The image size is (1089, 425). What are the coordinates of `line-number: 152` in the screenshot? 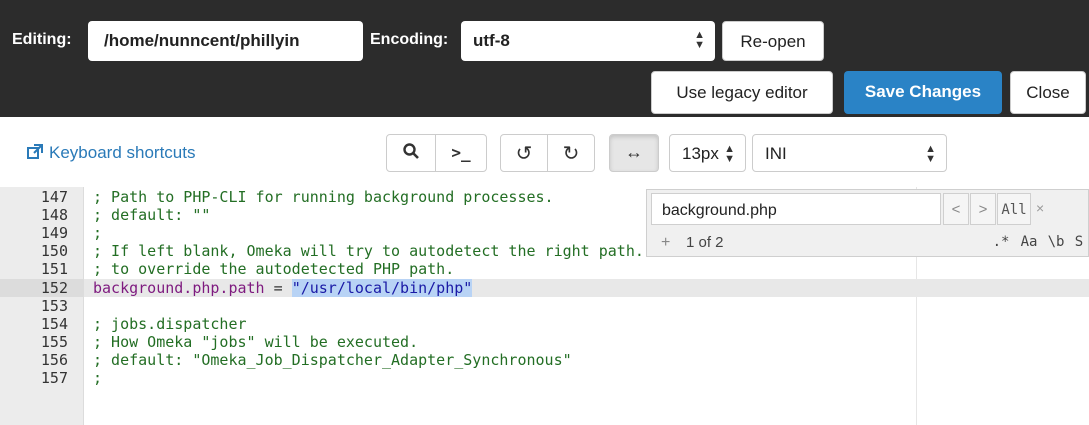 It's located at (42, 287).